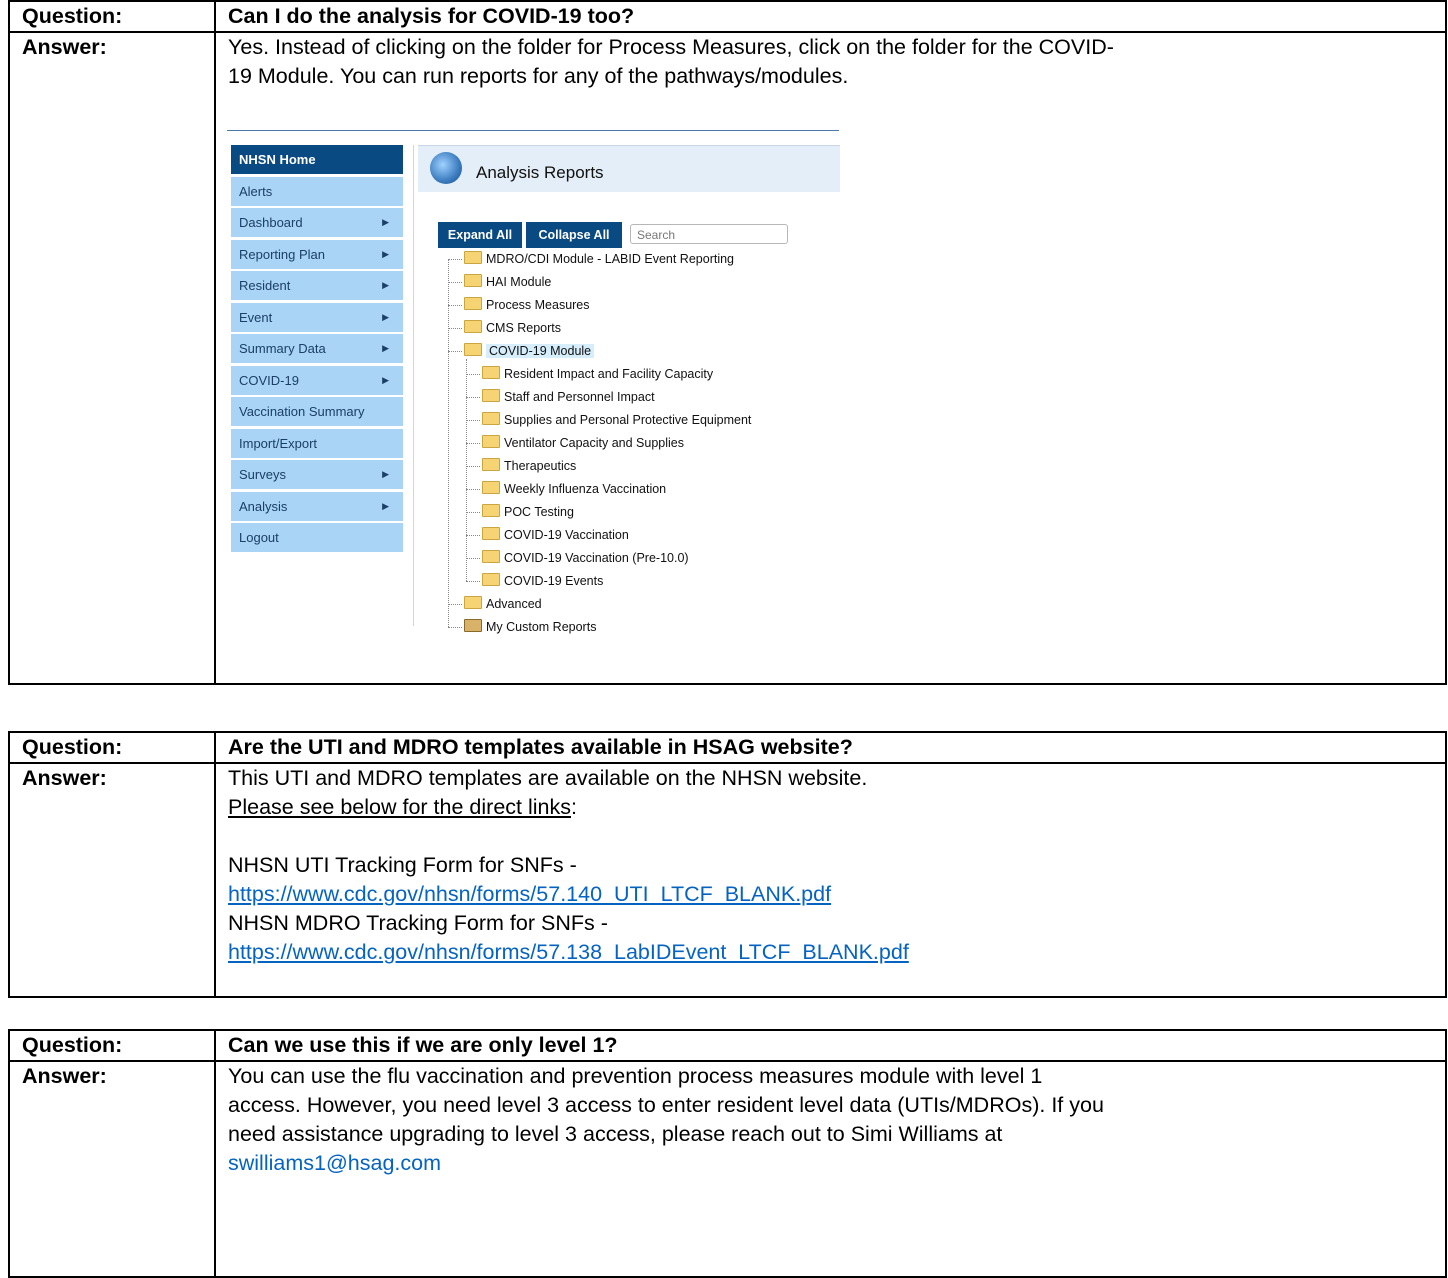 Image resolution: width=1448 pixels, height=1278 pixels. Describe the element at coordinates (538, 305) in the screenshot. I see `tree-item-label: Process Measures` at that location.